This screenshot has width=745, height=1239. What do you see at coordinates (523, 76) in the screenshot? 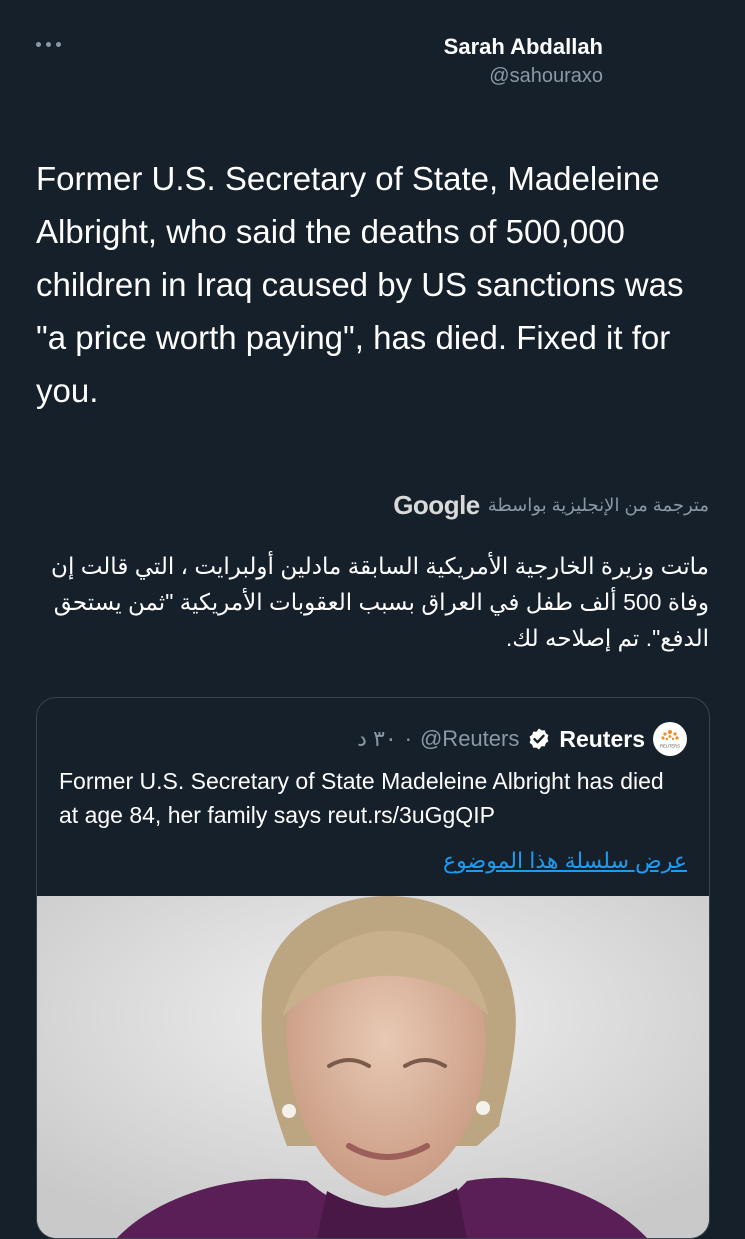
I see `author-handle: @sahouraxo` at bounding box center [523, 76].